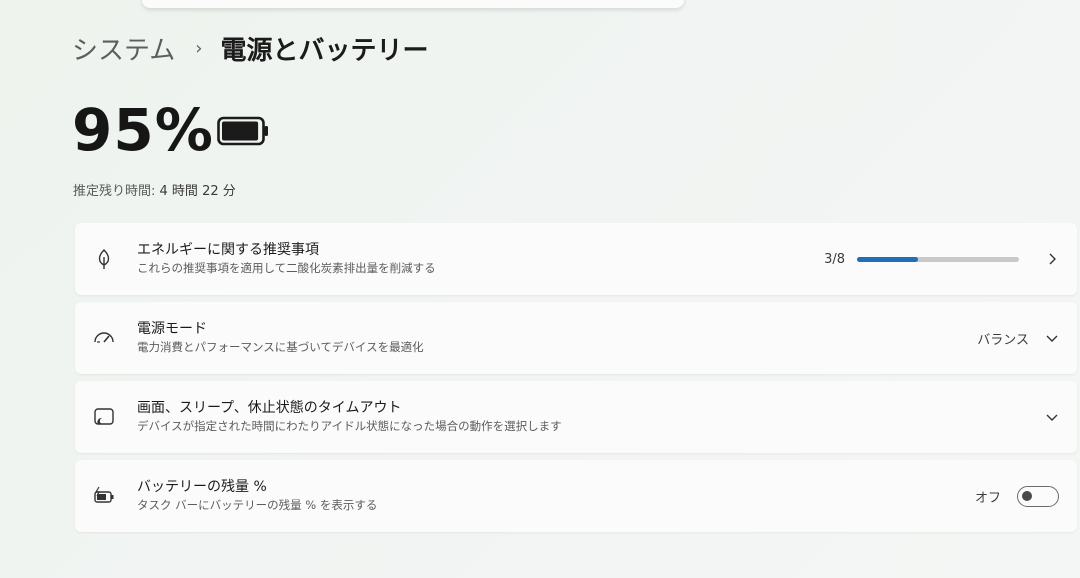  I want to click on leaf-icon, so click(104, 259).